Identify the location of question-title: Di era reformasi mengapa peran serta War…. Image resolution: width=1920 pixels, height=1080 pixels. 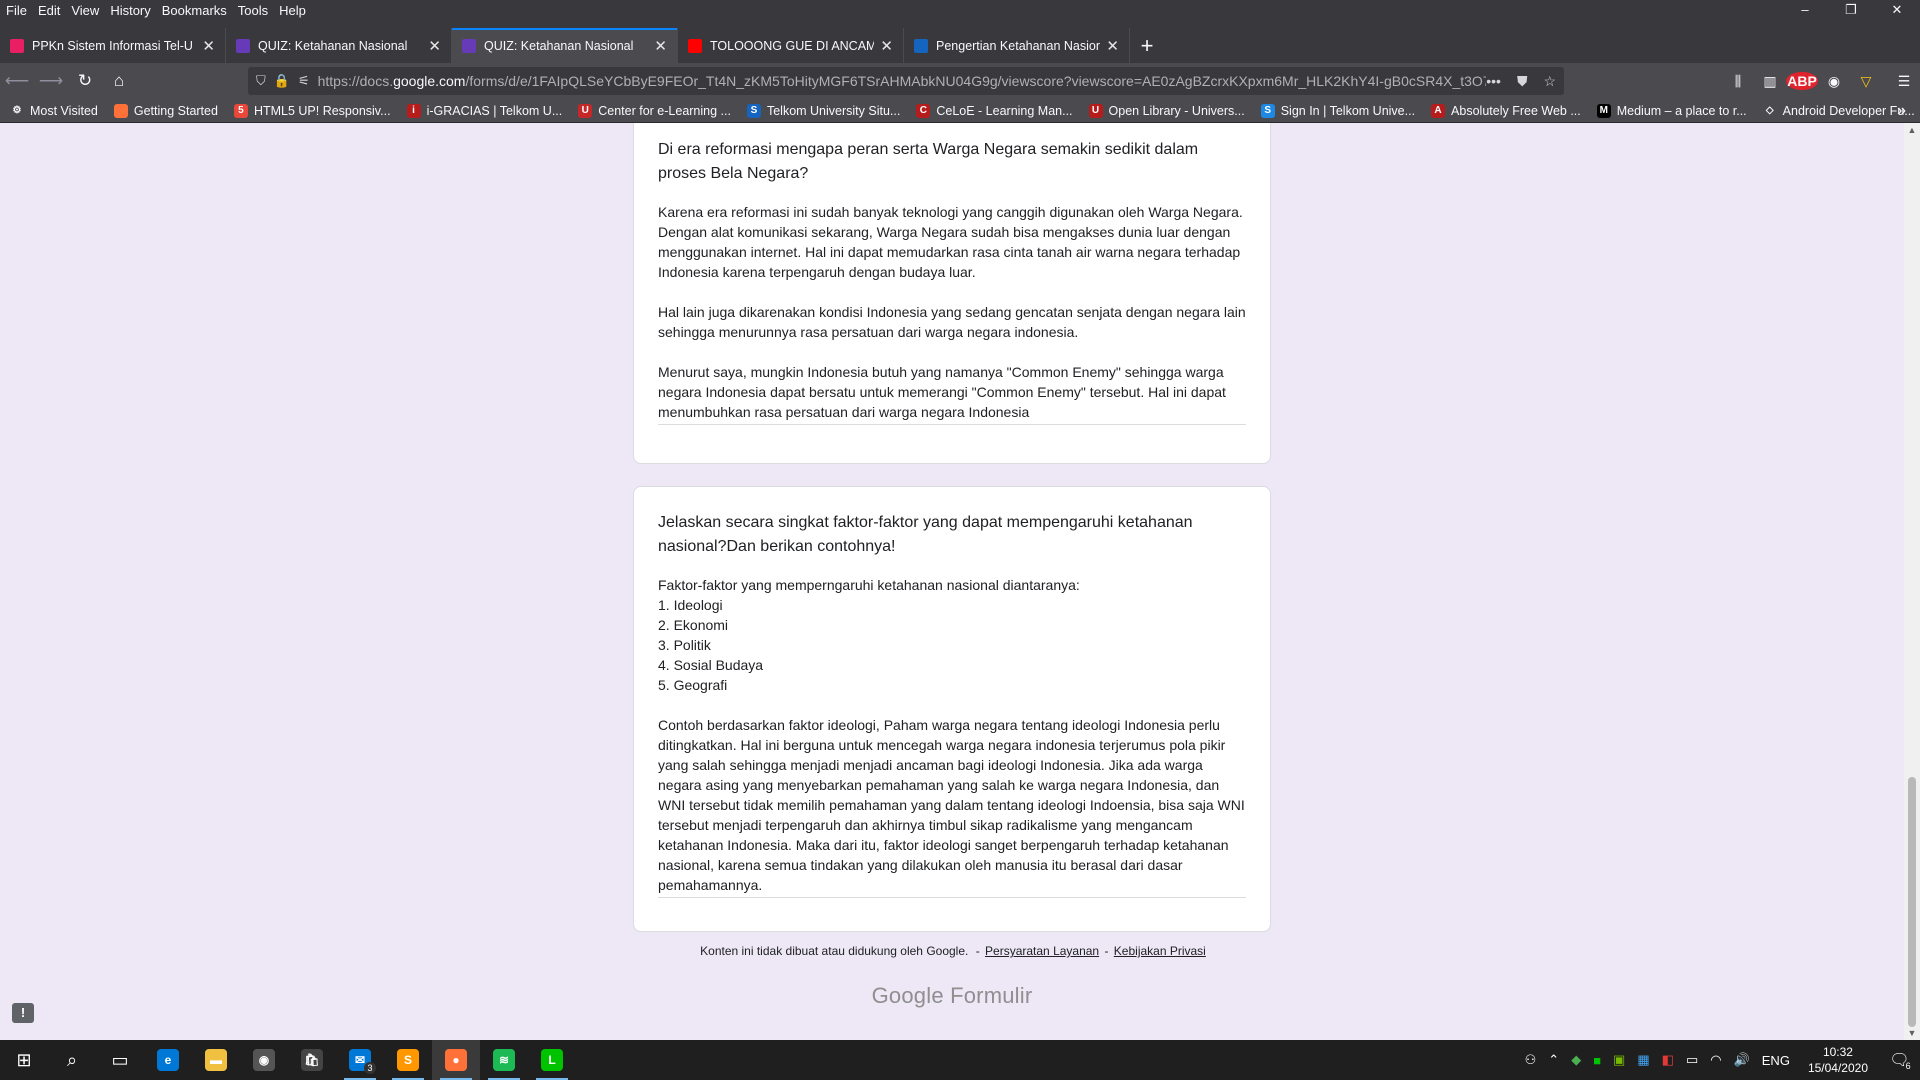
(928, 161).